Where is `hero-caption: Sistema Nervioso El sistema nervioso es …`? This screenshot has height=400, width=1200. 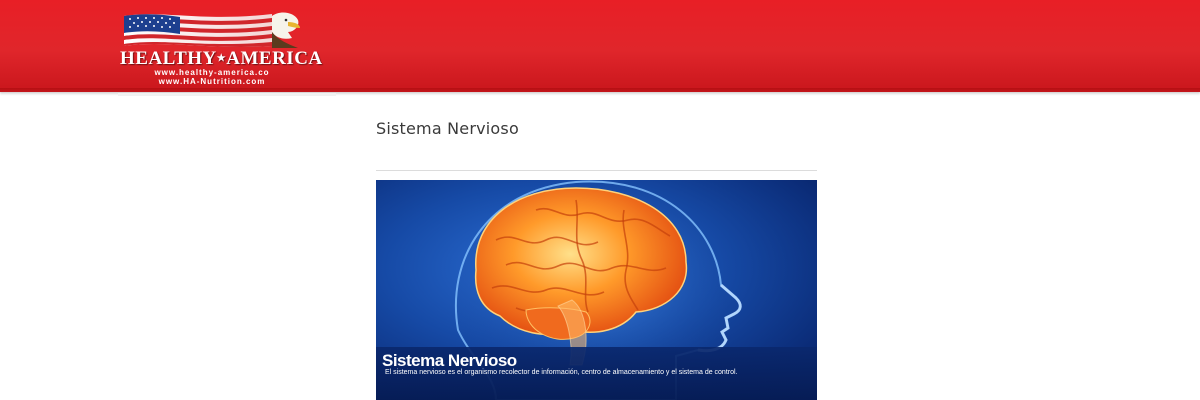 hero-caption: Sistema Nervioso El sistema nervioso es … is located at coordinates (596, 373).